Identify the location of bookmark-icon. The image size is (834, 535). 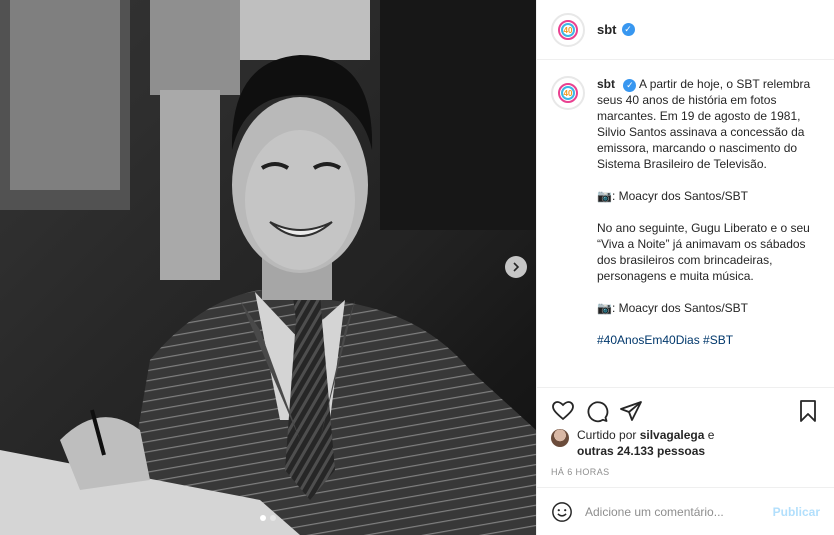
(808, 411).